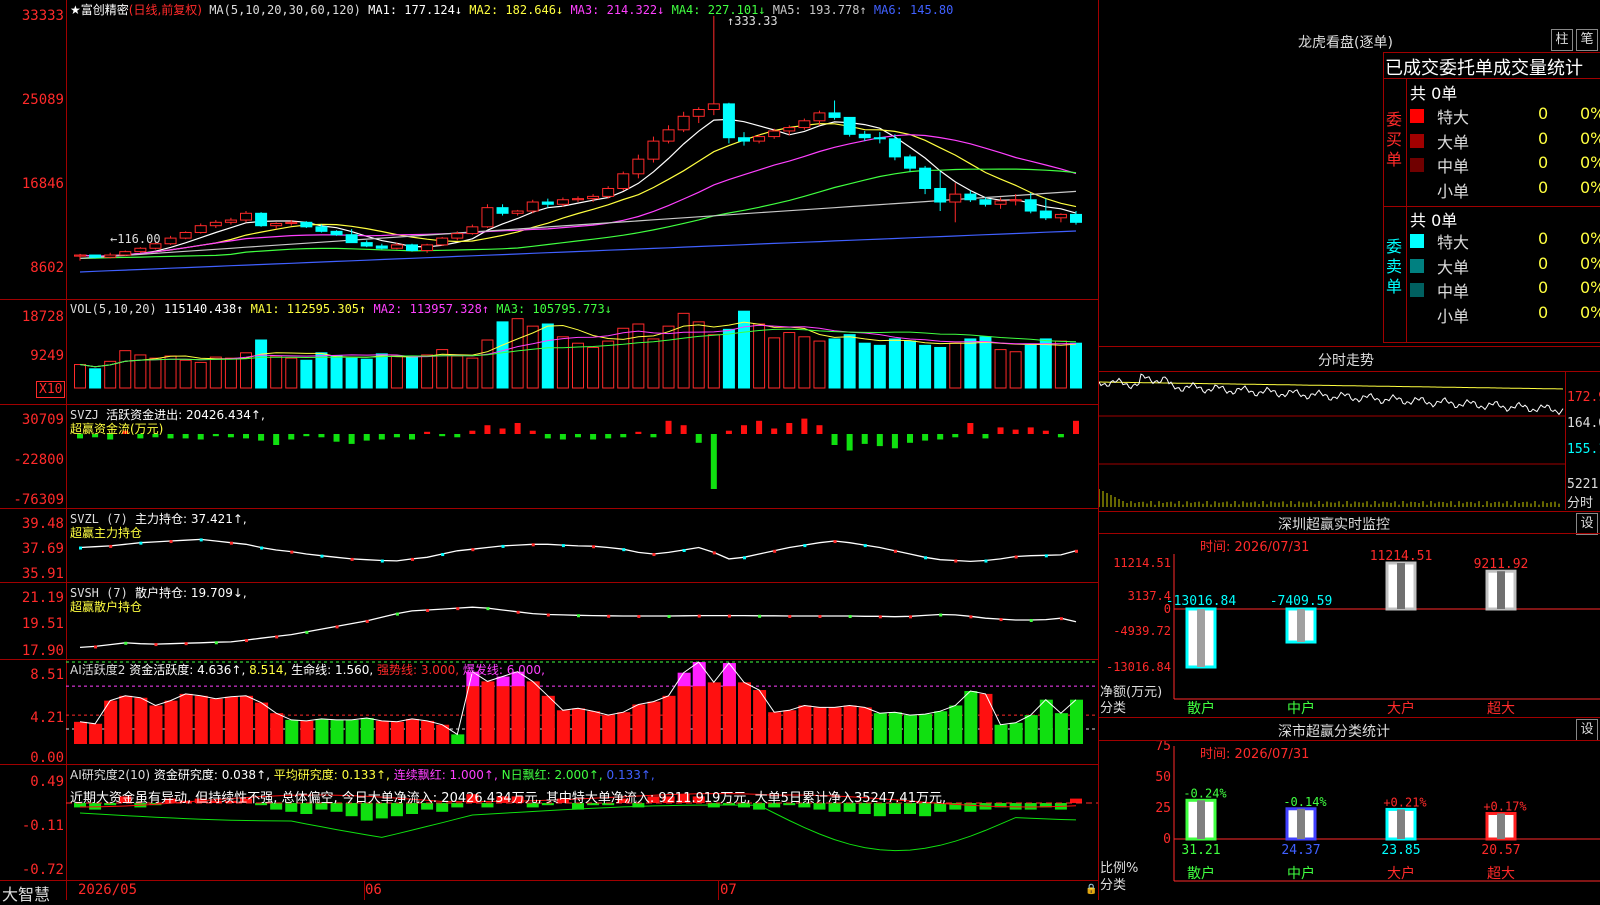 This screenshot has height=905, width=1600. What do you see at coordinates (1543, 287) in the screenshot?
I see `order-count: 0` at bounding box center [1543, 287].